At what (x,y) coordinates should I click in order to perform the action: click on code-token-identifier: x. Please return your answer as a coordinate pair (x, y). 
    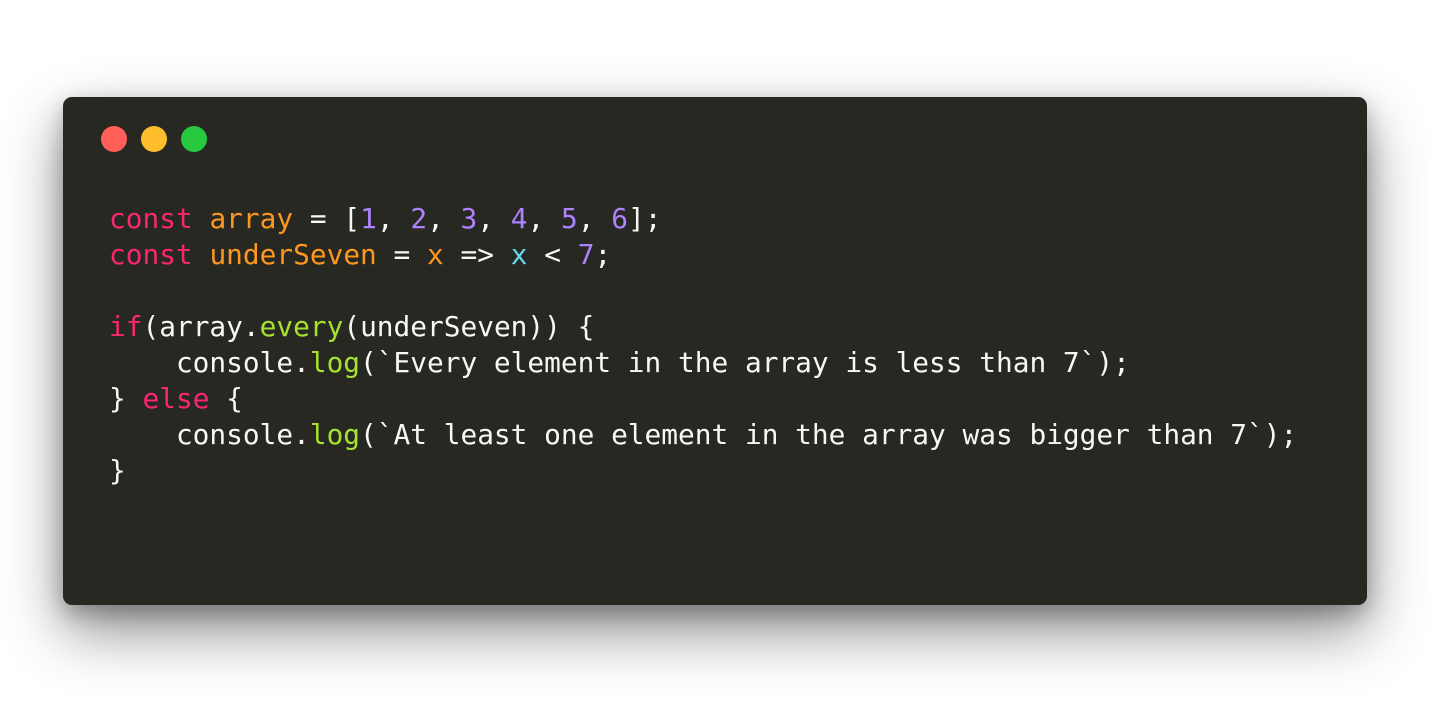
    Looking at the image, I should click on (435, 254).